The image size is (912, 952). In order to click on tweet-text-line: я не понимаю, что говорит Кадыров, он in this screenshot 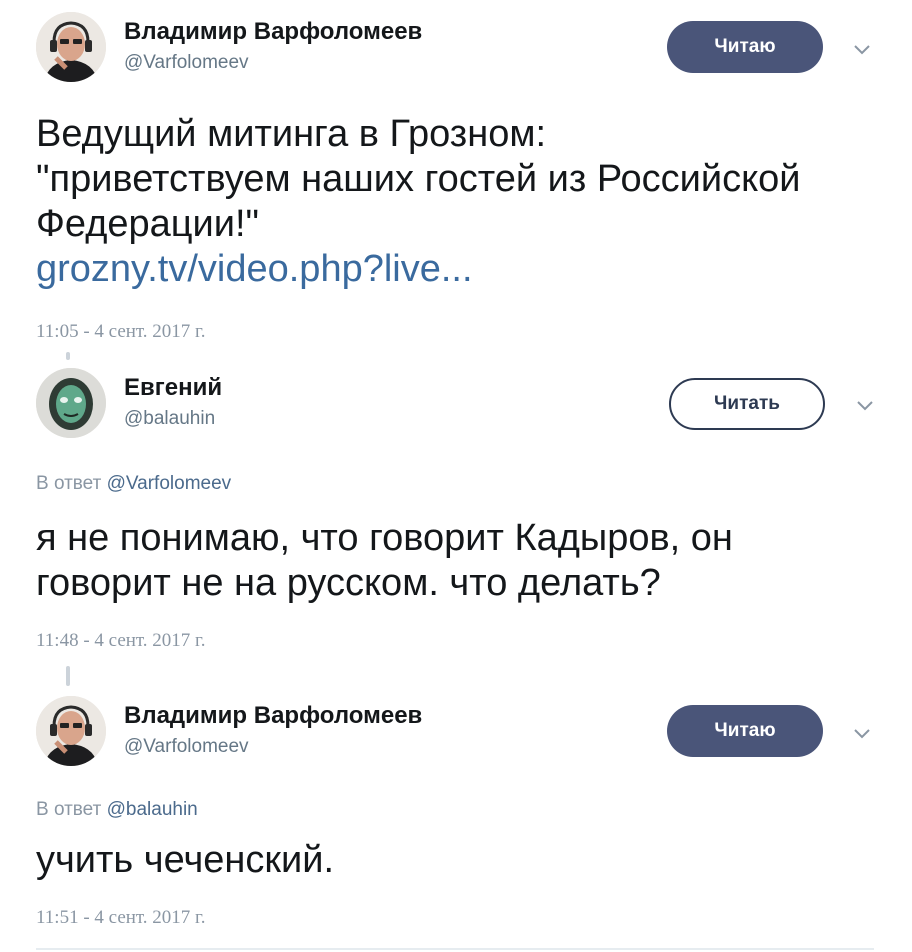, I will do `click(384, 538)`.